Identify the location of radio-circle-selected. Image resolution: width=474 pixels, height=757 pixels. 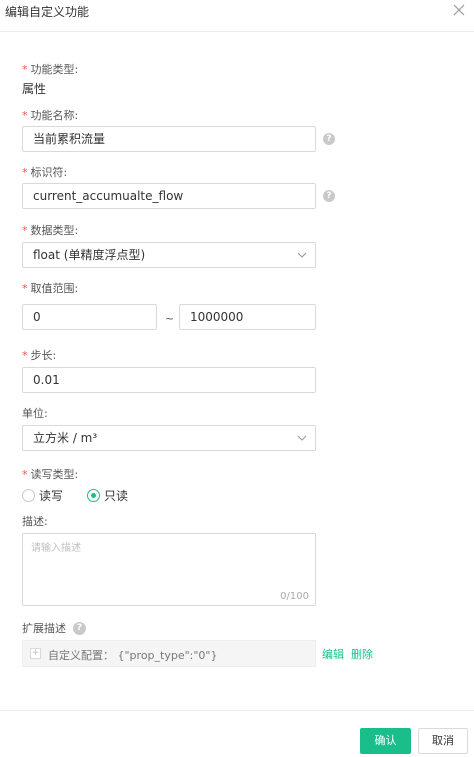
(93, 495).